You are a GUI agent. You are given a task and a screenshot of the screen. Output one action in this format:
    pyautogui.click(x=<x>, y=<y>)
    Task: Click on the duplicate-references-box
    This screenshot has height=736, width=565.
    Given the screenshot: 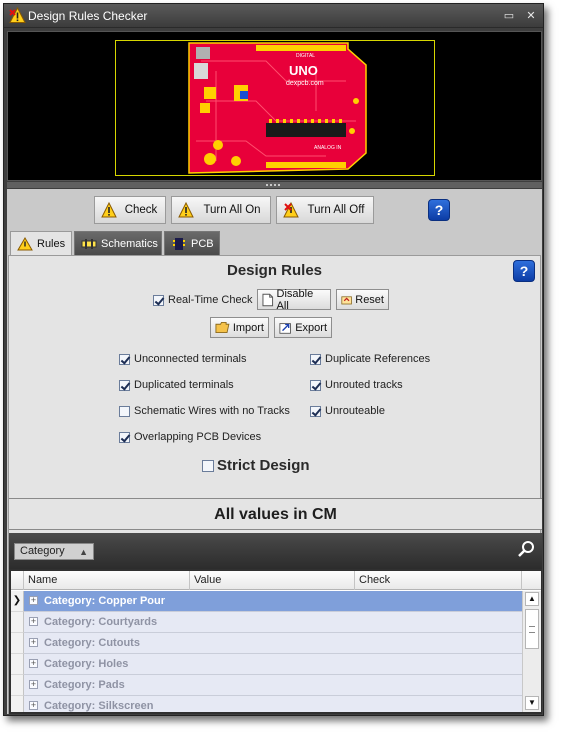 What is the action you would take?
    pyautogui.click(x=315, y=359)
    